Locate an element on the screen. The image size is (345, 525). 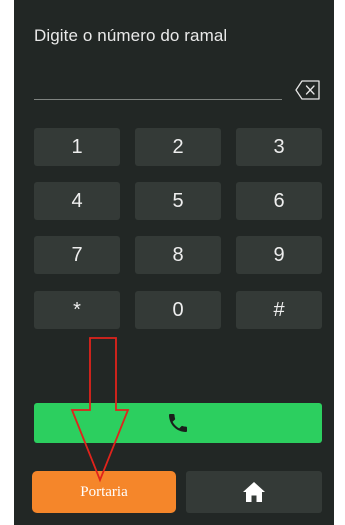
key-hash: # is located at coordinates (279, 310).